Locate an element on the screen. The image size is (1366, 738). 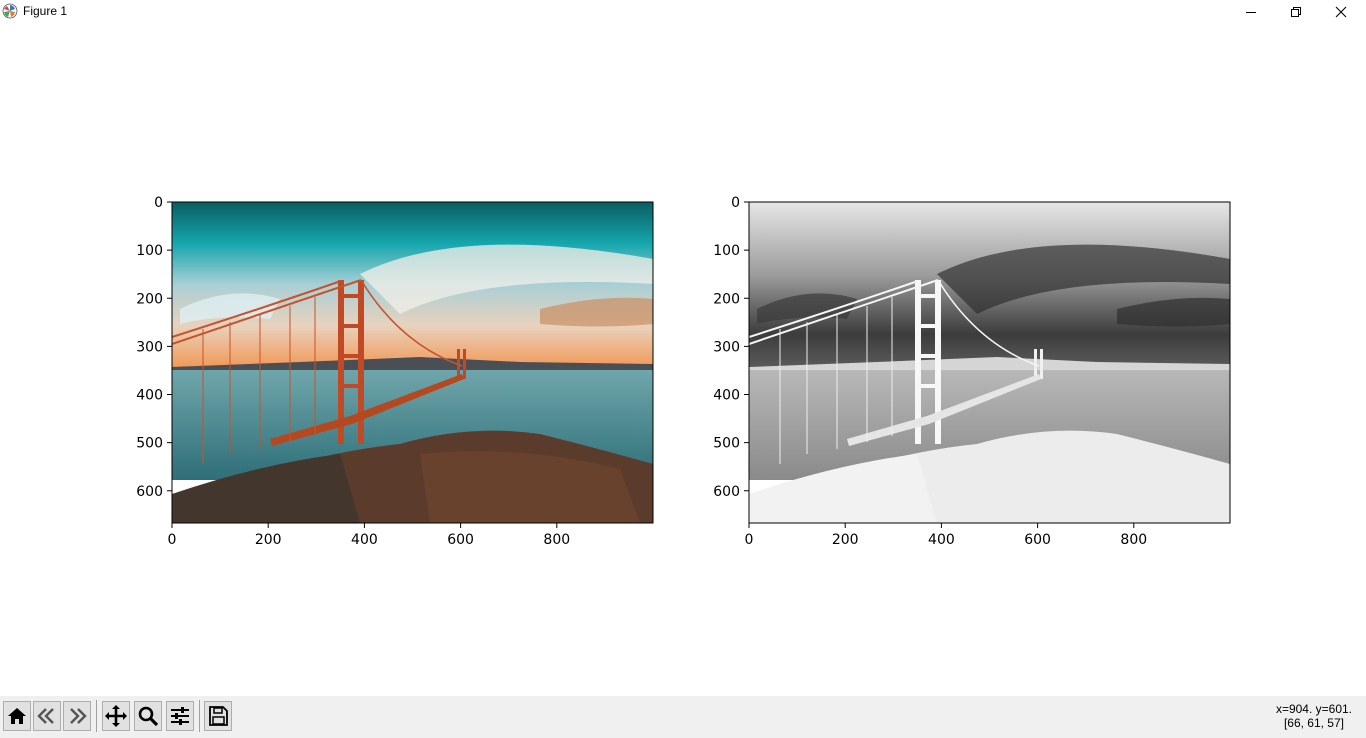
configure-subplots-button is located at coordinates (180, 716).